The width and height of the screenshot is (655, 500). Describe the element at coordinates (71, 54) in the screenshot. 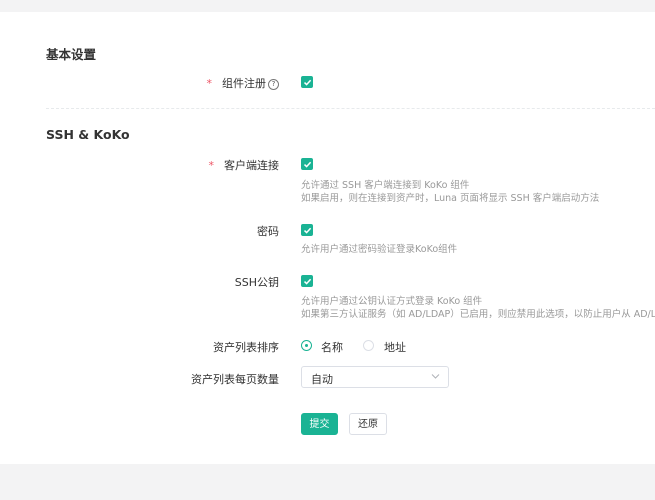

I see `section-title-basic: 基本设置` at that location.